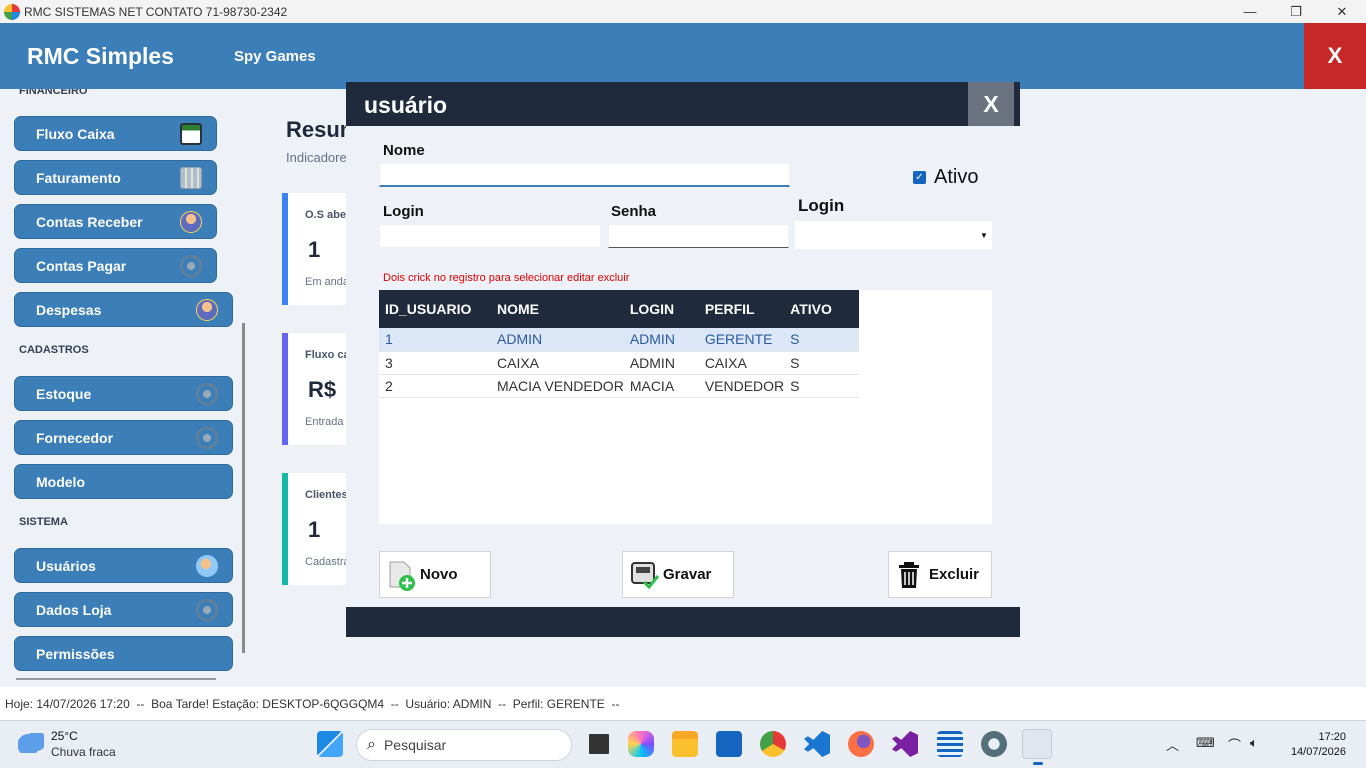 The image size is (1366, 768). I want to click on excluir-button: Excluir, so click(940, 574).